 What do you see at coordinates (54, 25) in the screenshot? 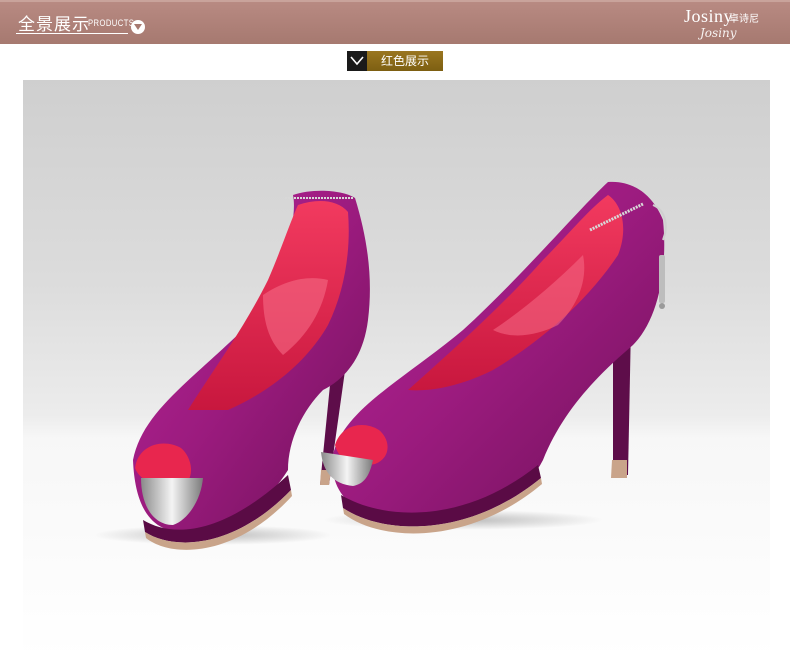
I see `header-title: 全景展示` at bounding box center [54, 25].